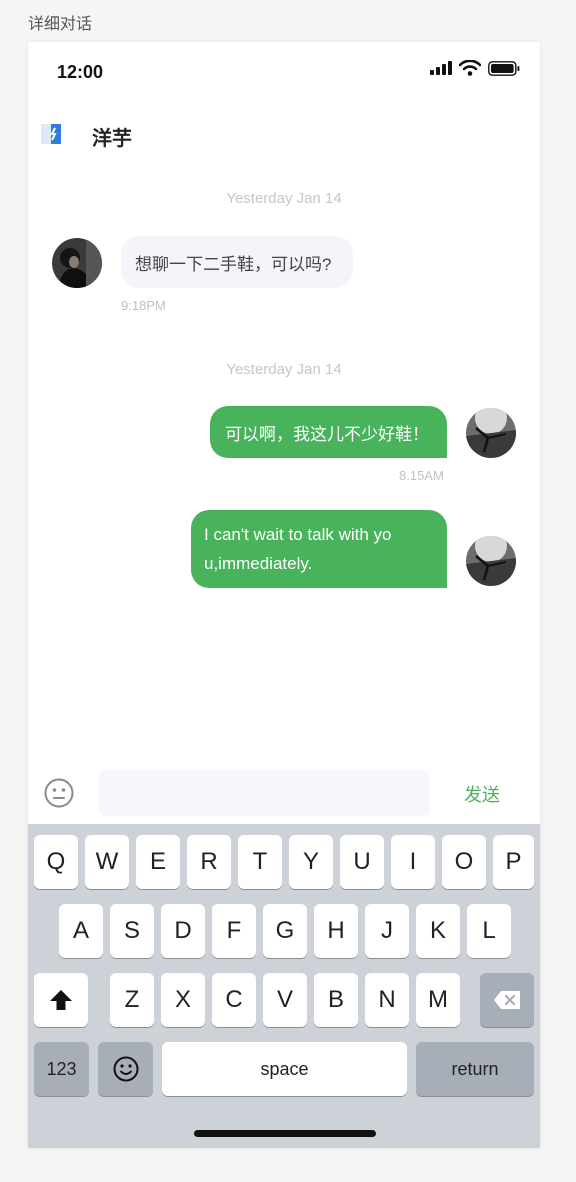  I want to click on emoji-key, so click(125, 1069).